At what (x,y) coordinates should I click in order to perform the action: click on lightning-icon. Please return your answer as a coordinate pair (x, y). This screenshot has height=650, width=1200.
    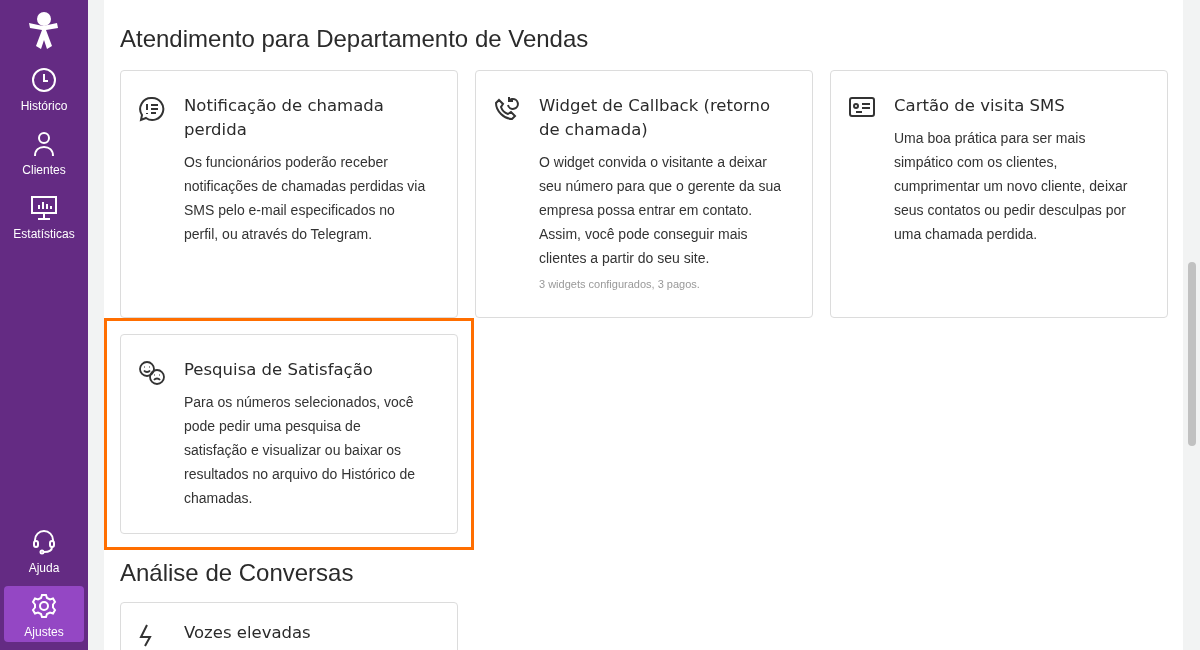
    Looking at the image, I should click on (146, 635).